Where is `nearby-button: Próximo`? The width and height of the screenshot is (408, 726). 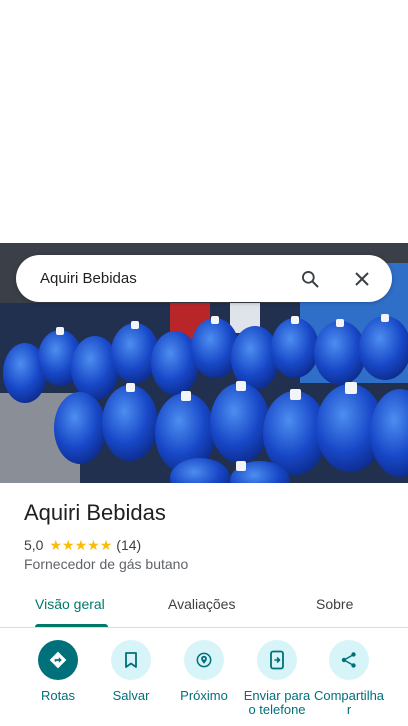
nearby-button: Próximo is located at coordinates (204, 671).